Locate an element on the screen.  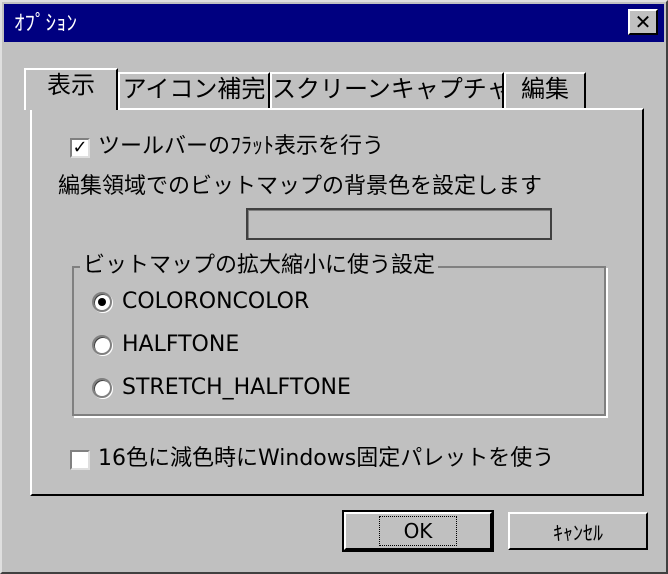
tab-display: 表示 is located at coordinates (71, 89).